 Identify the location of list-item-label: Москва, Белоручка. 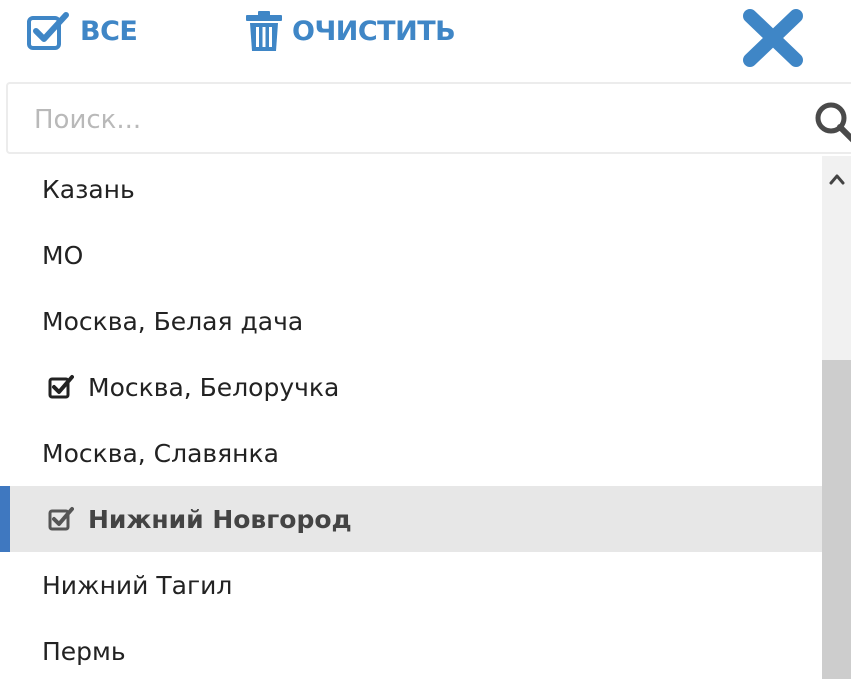
(214, 387).